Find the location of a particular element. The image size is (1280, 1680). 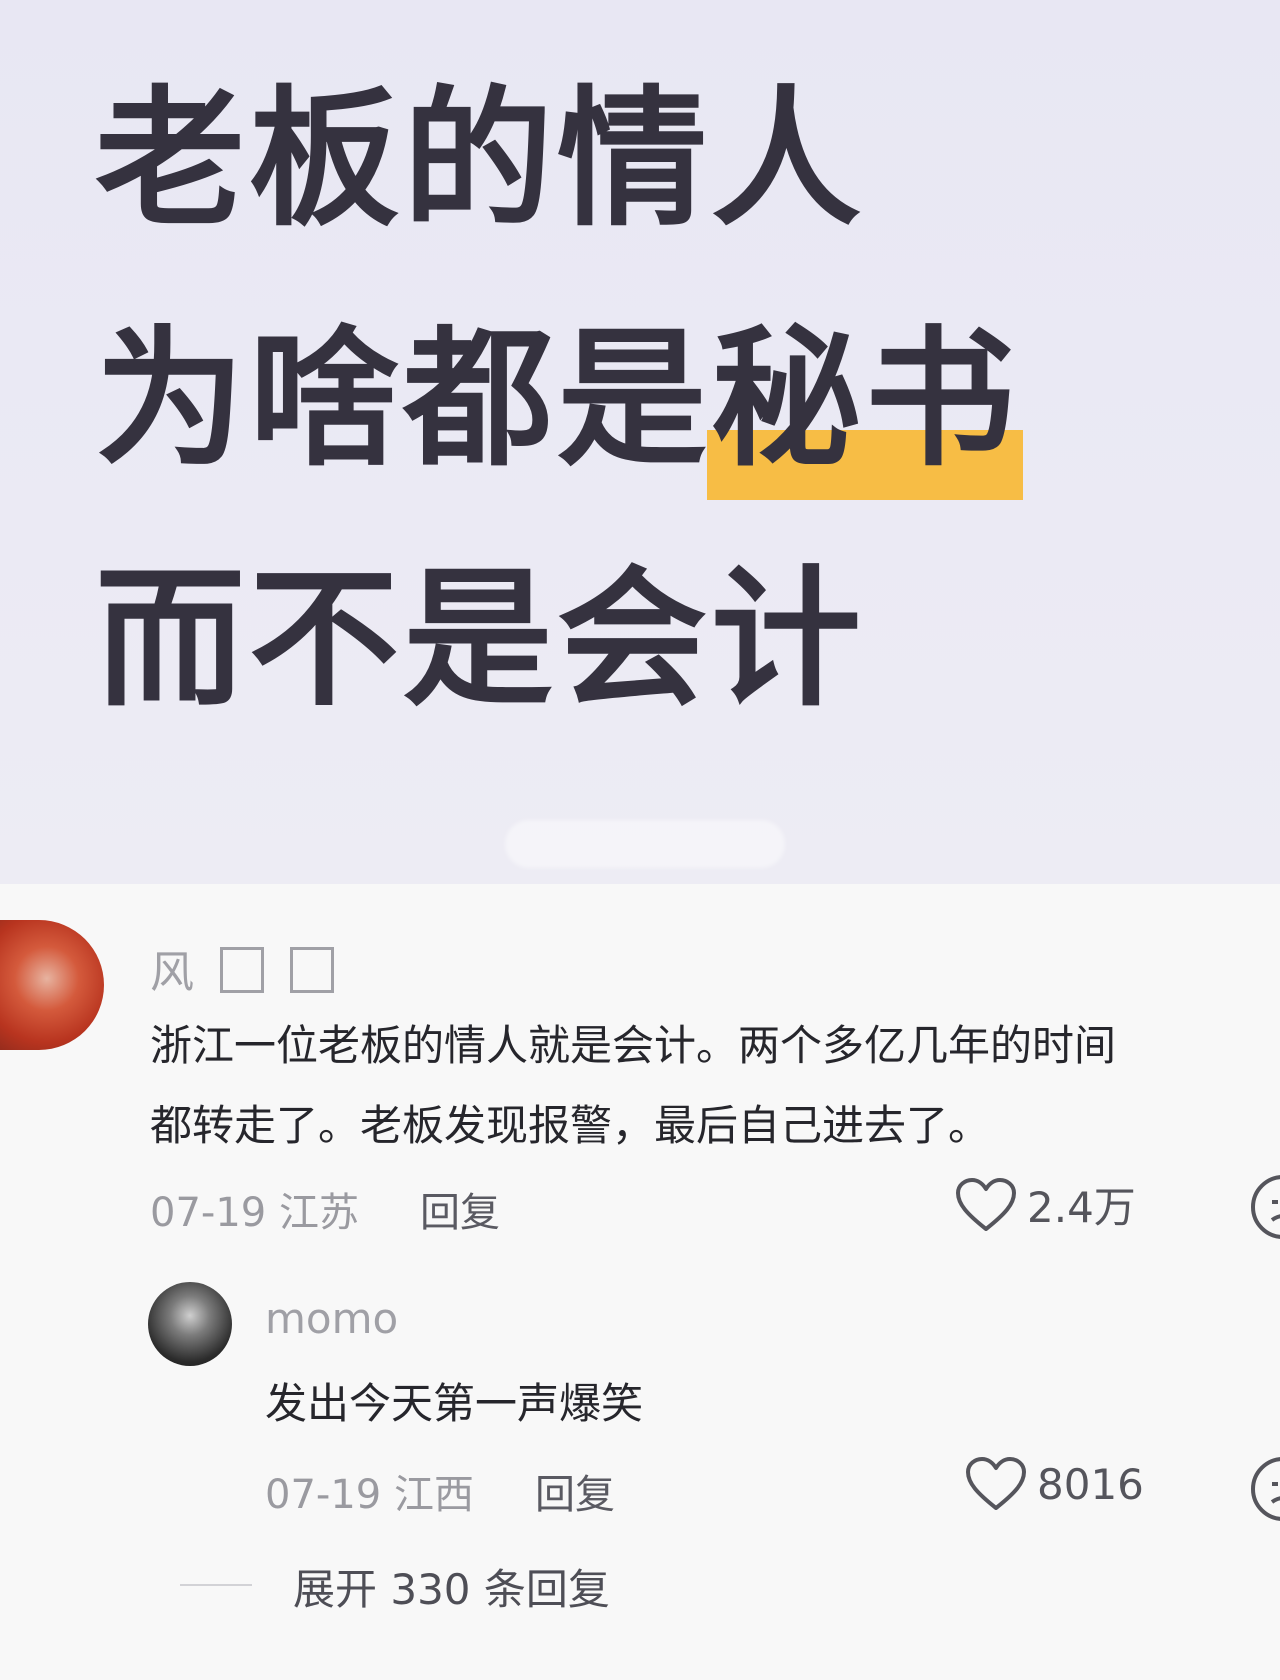

comment-username: 风 is located at coordinates (242, 968).